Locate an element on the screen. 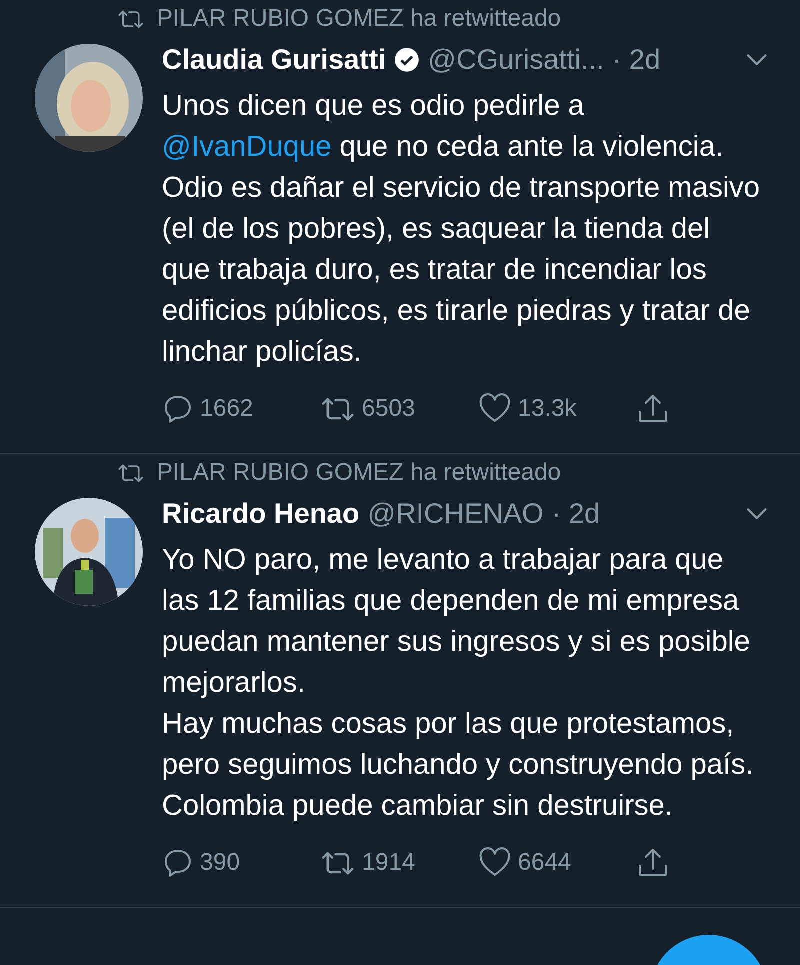  author-name: Ricardo Henao is located at coordinates (261, 514).